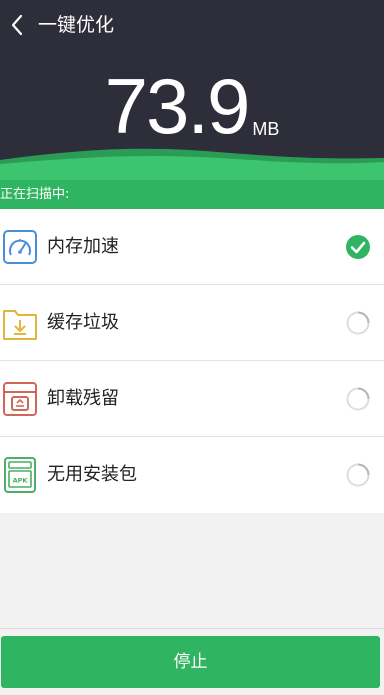 The height and width of the screenshot is (695, 384). What do you see at coordinates (83, 398) in the screenshot?
I see `item-label: 卸载残留` at bounding box center [83, 398].